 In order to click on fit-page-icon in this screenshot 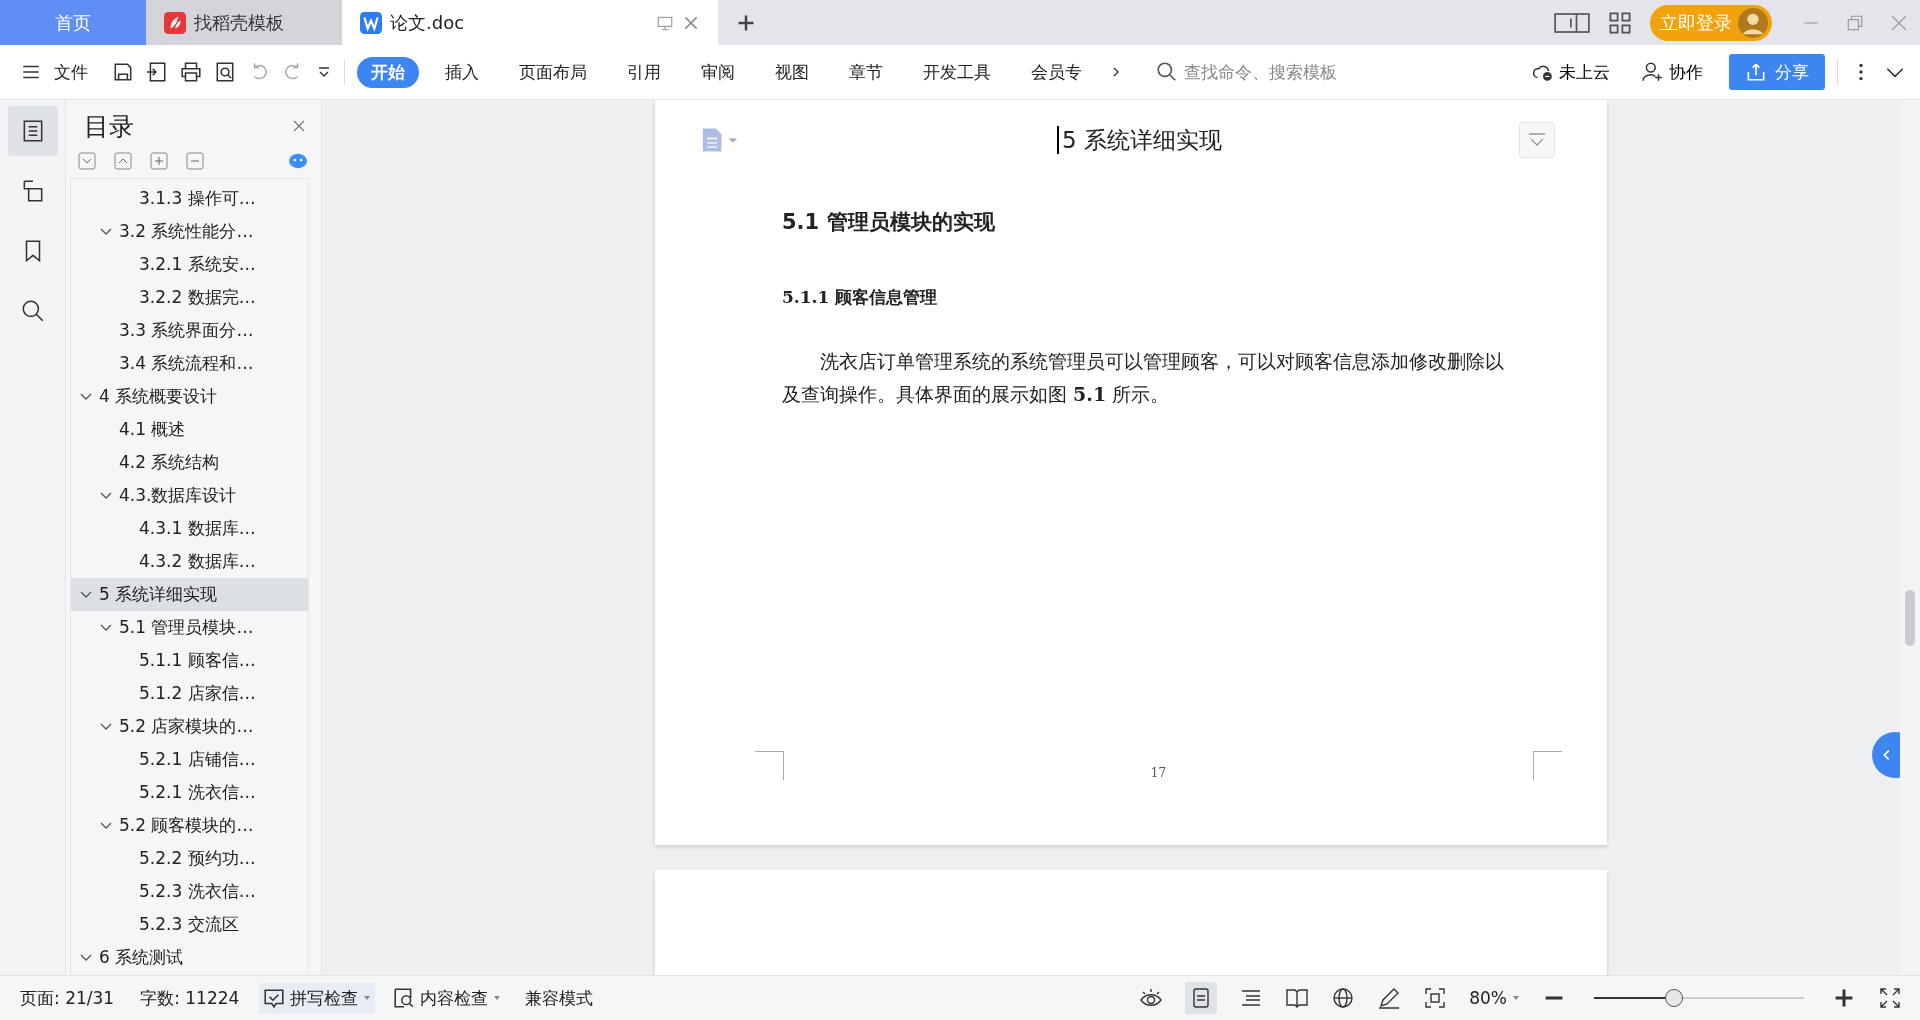, I will do `click(1435, 998)`.